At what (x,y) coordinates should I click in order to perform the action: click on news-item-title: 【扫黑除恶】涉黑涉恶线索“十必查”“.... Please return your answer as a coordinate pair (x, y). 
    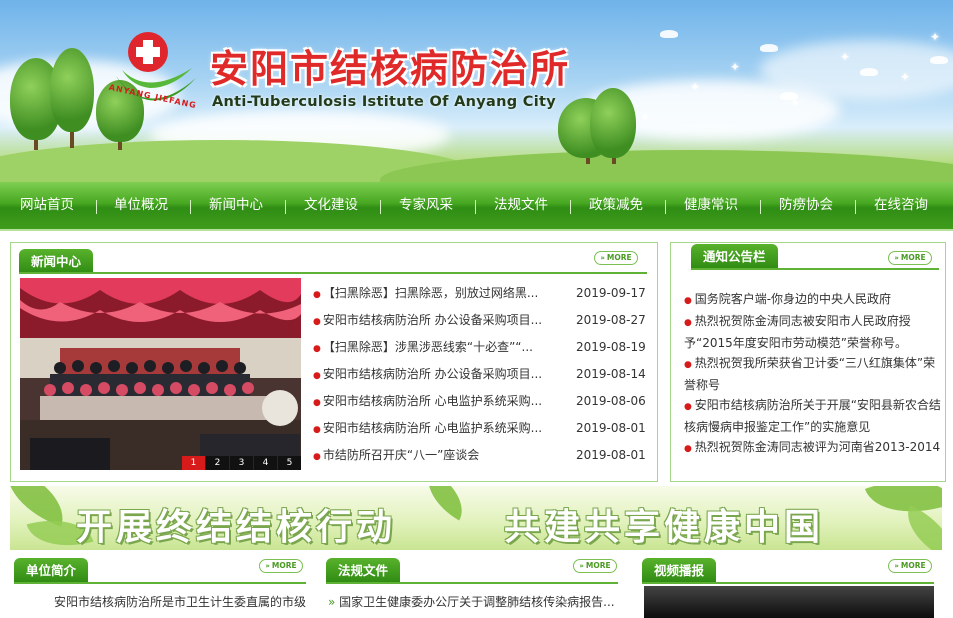
    Looking at the image, I should click on (435, 347).